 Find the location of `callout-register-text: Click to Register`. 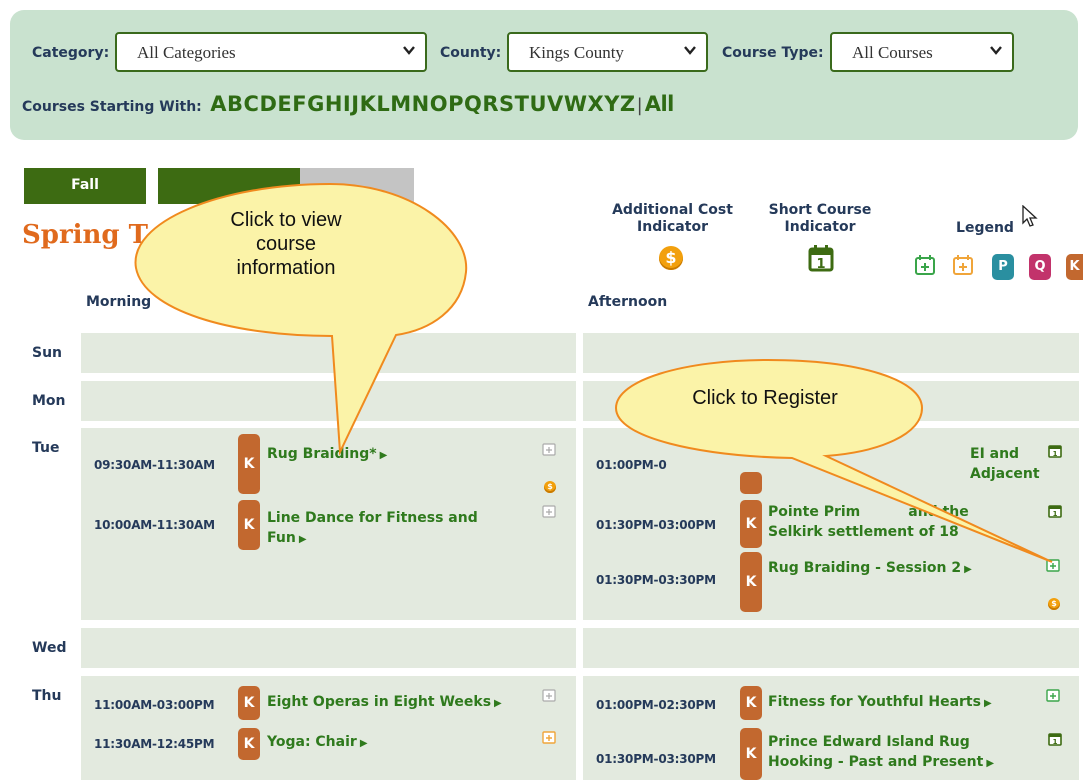

callout-register-text: Click to Register is located at coordinates (765, 398).